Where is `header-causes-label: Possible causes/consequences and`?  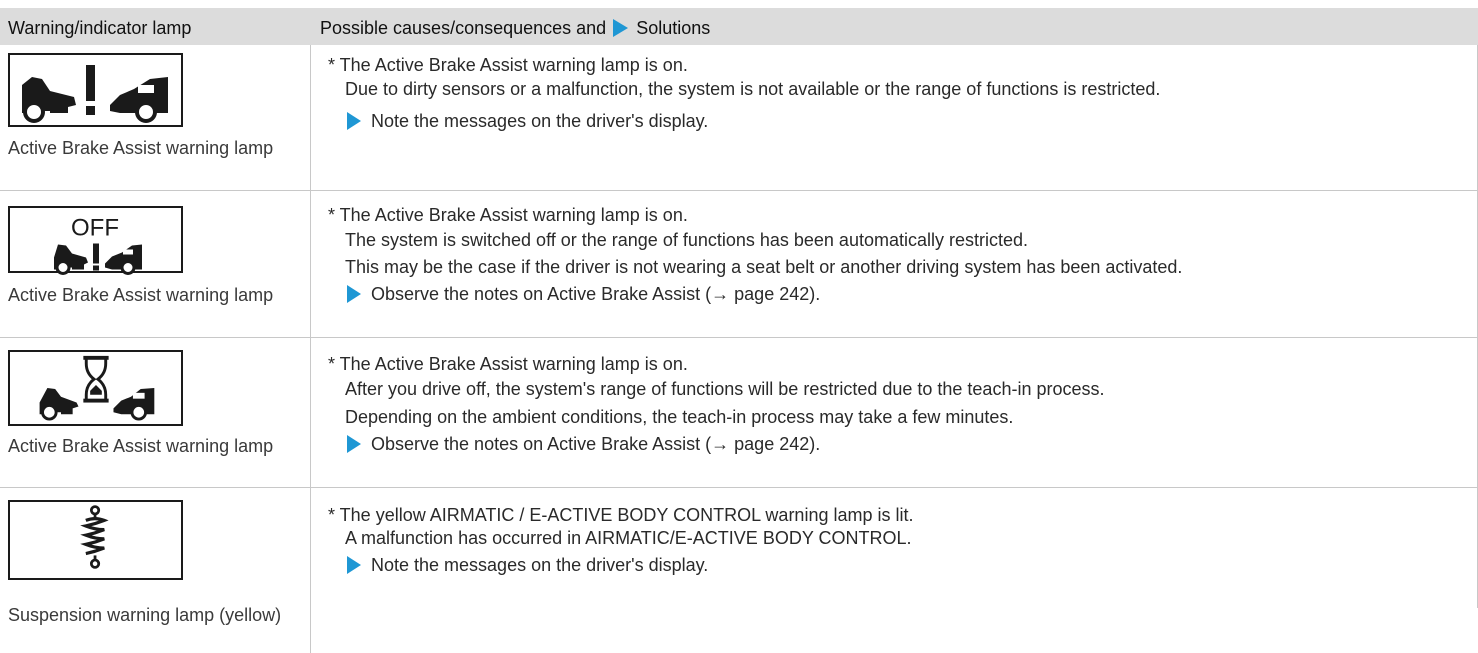
header-causes-label: Possible causes/consequences and is located at coordinates (463, 28).